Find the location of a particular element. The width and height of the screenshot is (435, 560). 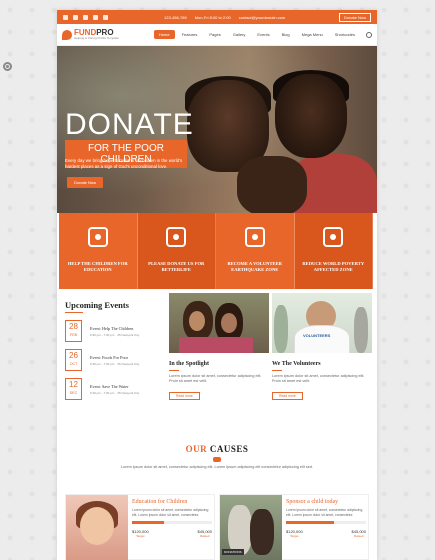

nav-item-home: Home is located at coordinates (164, 34).